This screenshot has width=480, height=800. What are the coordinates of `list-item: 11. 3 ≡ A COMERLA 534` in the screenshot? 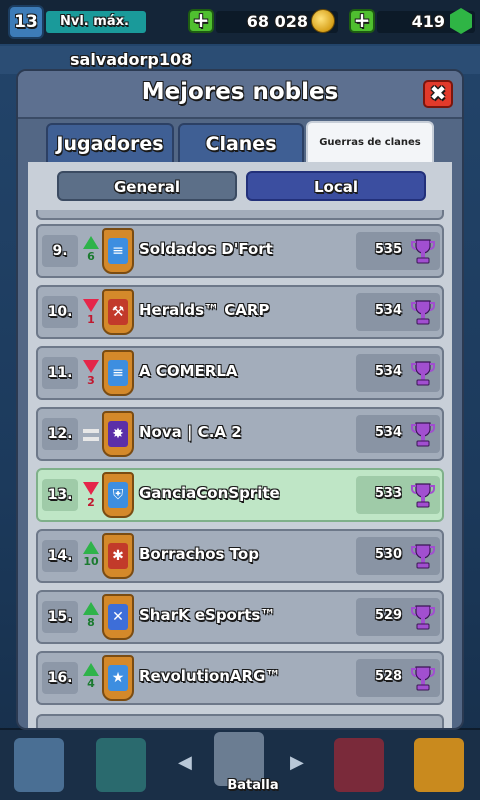 It's located at (240, 373).